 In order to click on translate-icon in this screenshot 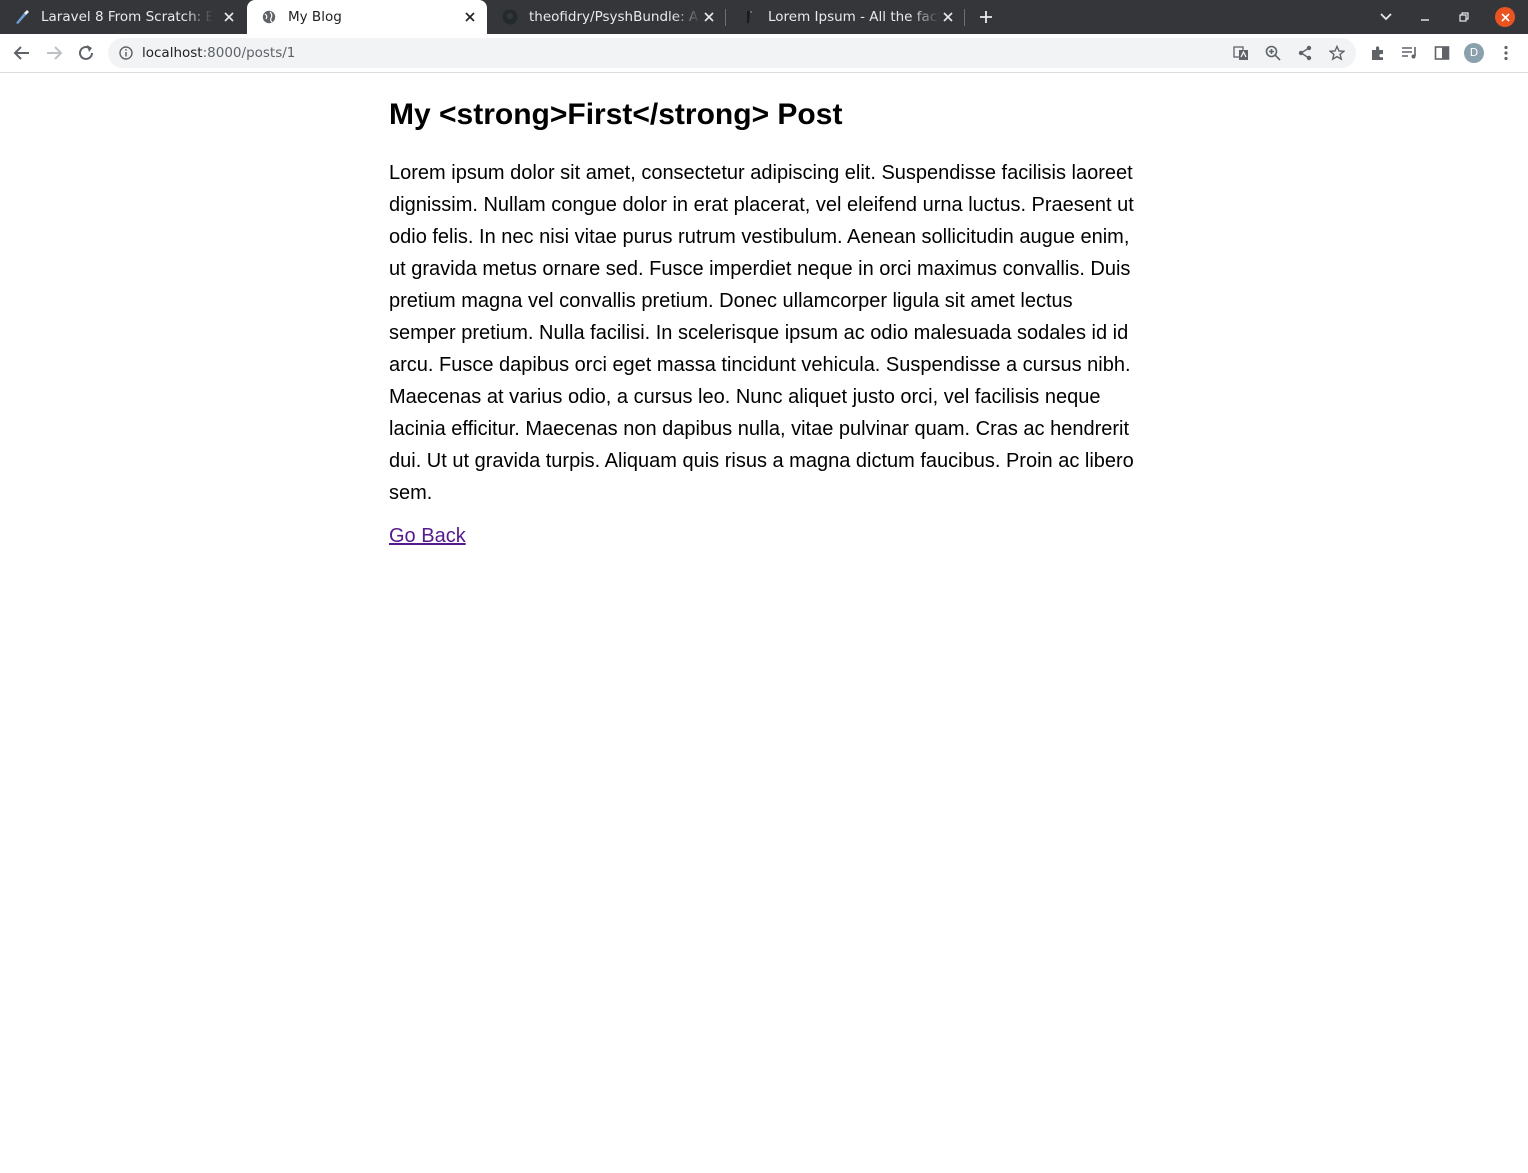, I will do `click(1241, 53)`.